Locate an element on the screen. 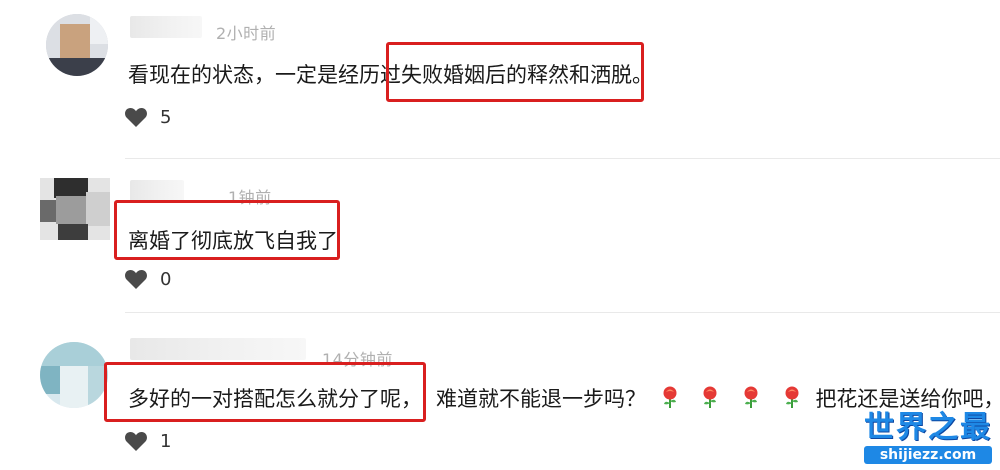 Image resolution: width=1000 pixels, height=470 pixels. like-button: 5 is located at coordinates (147, 117).